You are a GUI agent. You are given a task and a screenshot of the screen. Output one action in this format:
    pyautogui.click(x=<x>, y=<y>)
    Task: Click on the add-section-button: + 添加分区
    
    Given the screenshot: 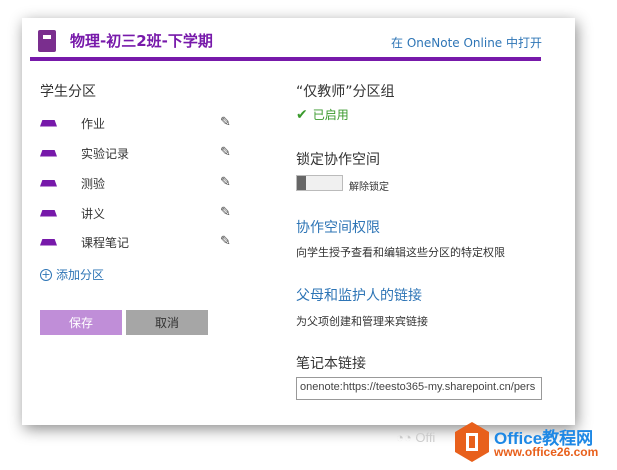 What is the action you would take?
    pyautogui.click(x=72, y=274)
    